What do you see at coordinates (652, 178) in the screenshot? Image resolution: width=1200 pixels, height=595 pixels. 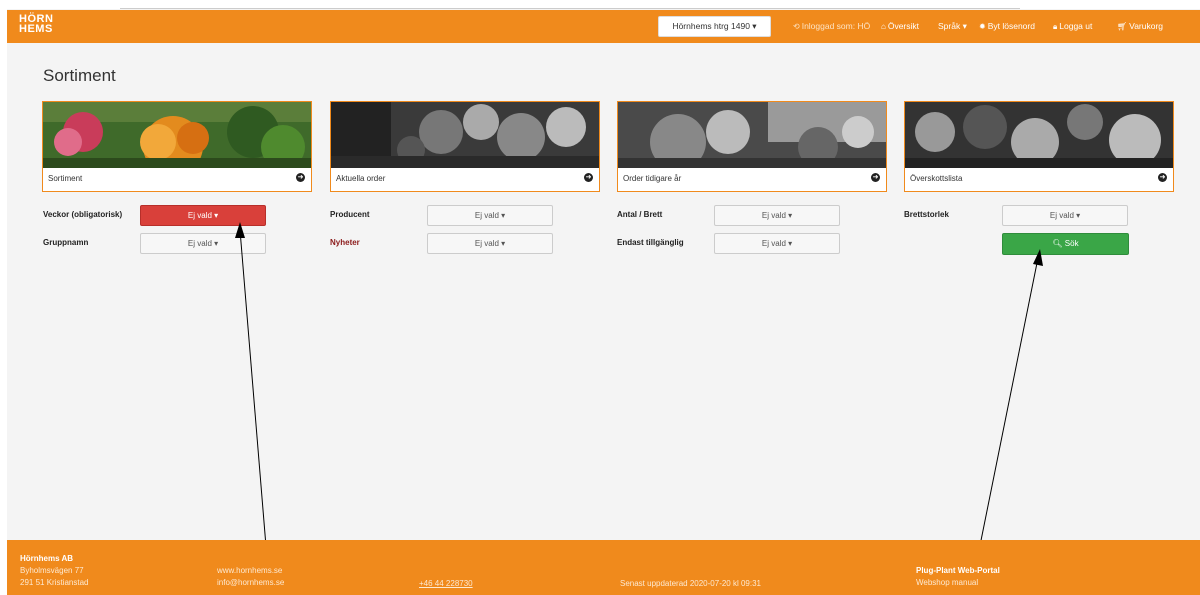 I see `card-label: Order tidigare år` at bounding box center [652, 178].